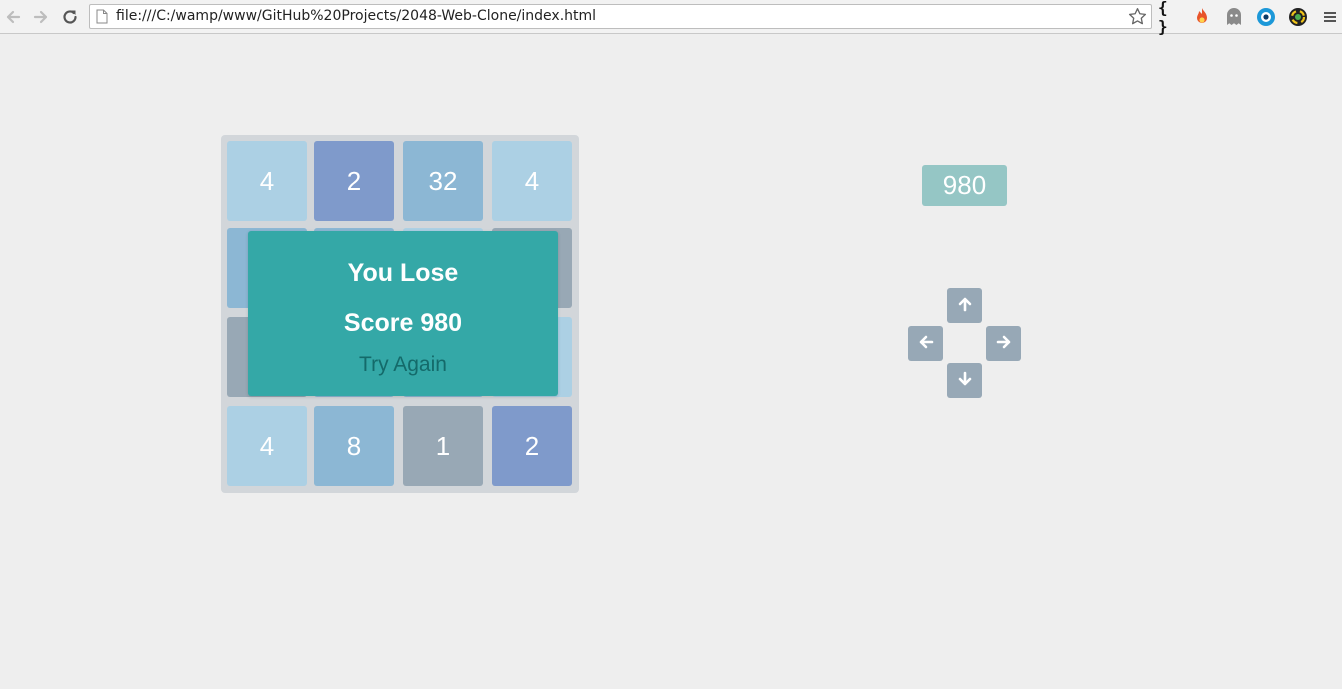 This screenshot has width=1342, height=689. I want to click on eye-extension-icon, so click(1266, 17).